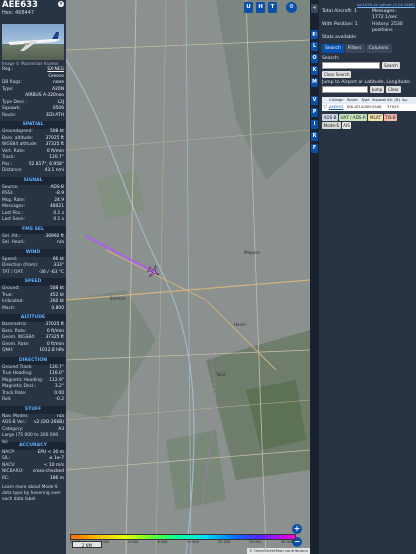  What do you see at coordinates (353, 100) in the screenshot?
I see `col-route: Route` at bounding box center [353, 100].